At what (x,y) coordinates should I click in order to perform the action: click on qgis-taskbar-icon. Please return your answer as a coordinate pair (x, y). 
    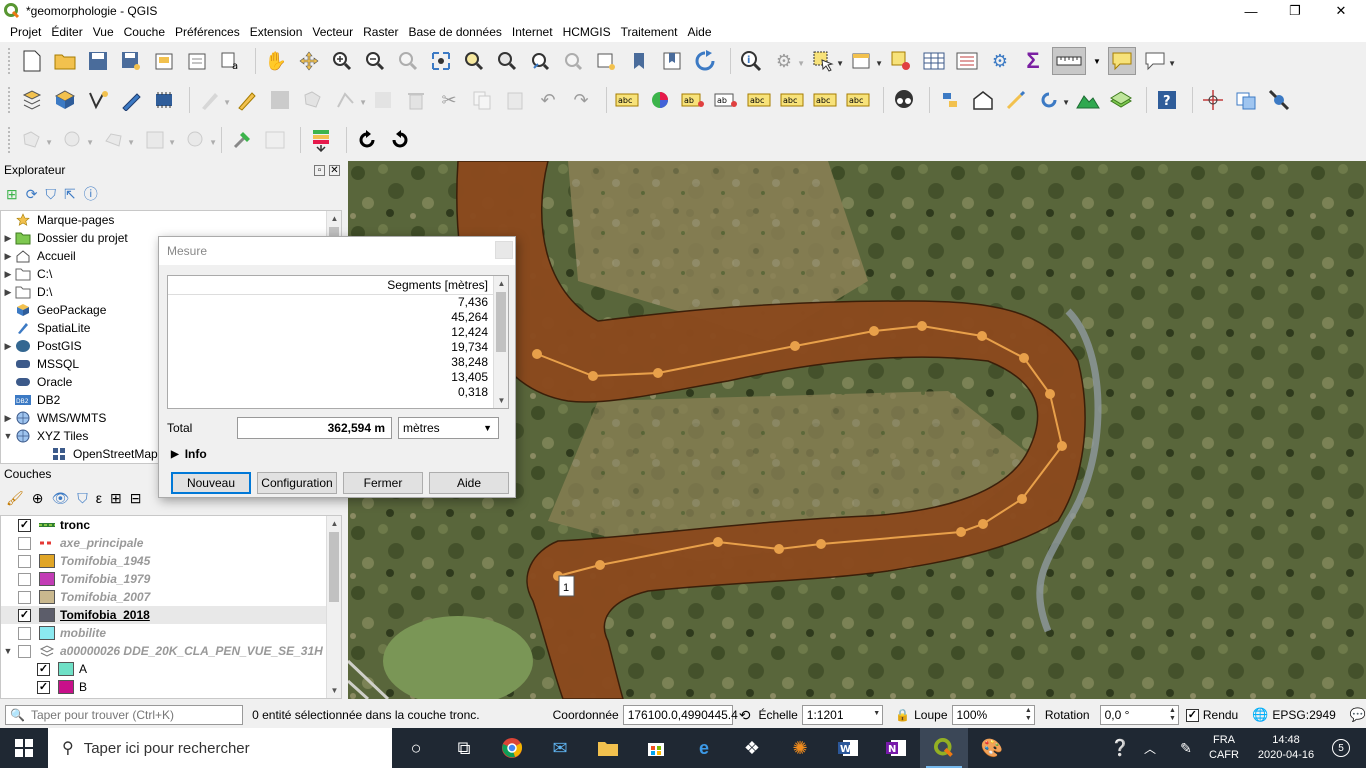
    Looking at the image, I should click on (944, 748).